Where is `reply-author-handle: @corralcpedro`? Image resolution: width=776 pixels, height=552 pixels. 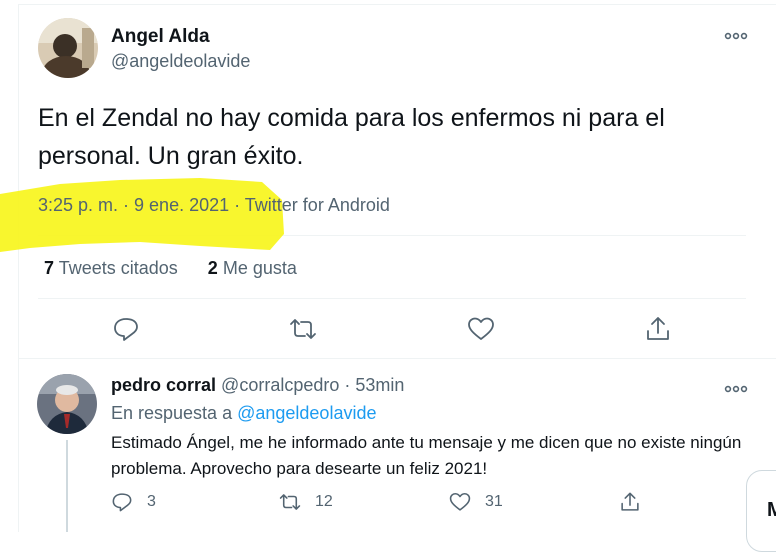 reply-author-handle: @corralcpedro is located at coordinates (280, 385).